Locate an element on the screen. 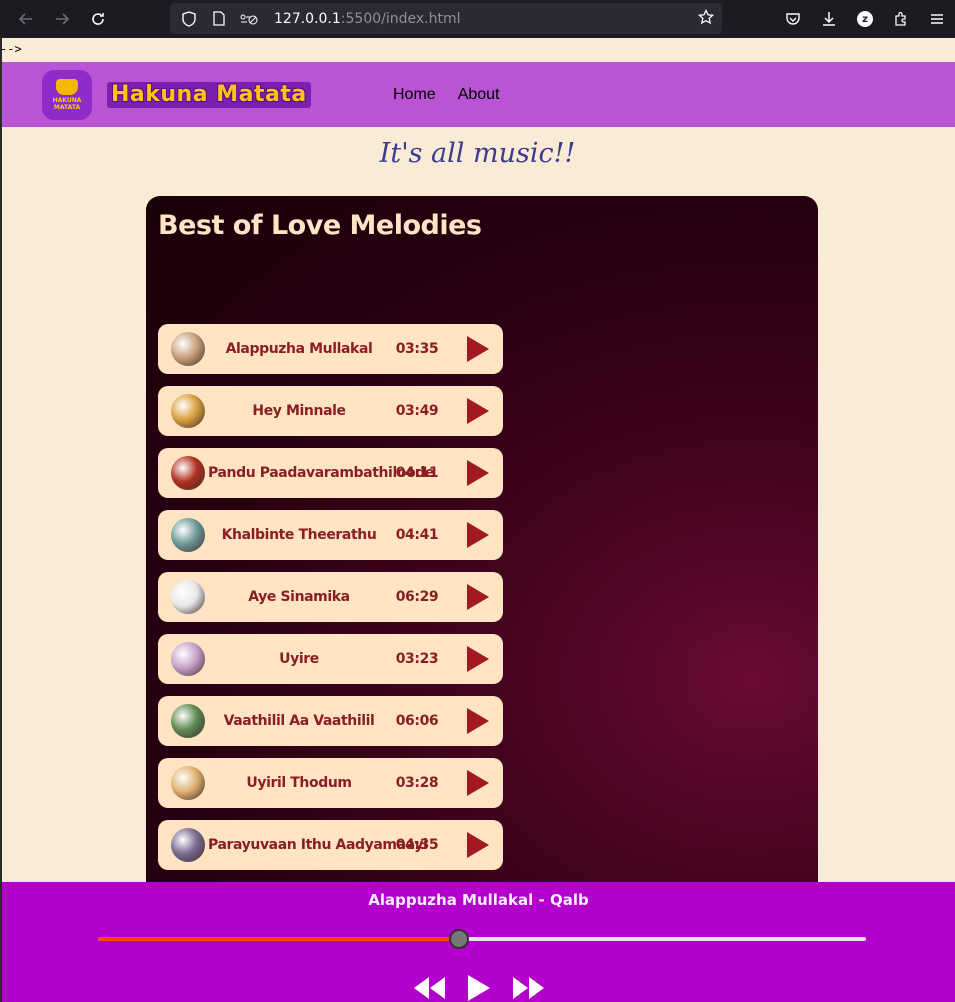 This screenshot has width=955, height=1002. track-item: Khalbinte Theerathu 04:41 is located at coordinates (330, 535).